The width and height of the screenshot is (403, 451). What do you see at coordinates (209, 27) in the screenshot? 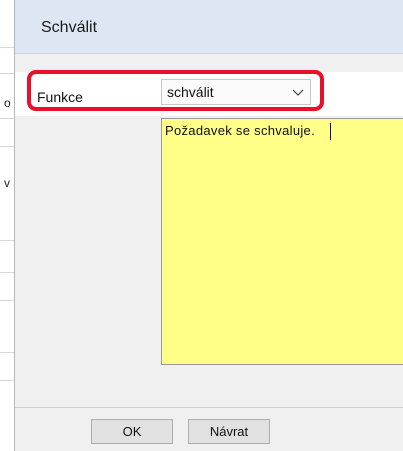
I see `dialog-titlebar: Schválit` at bounding box center [209, 27].